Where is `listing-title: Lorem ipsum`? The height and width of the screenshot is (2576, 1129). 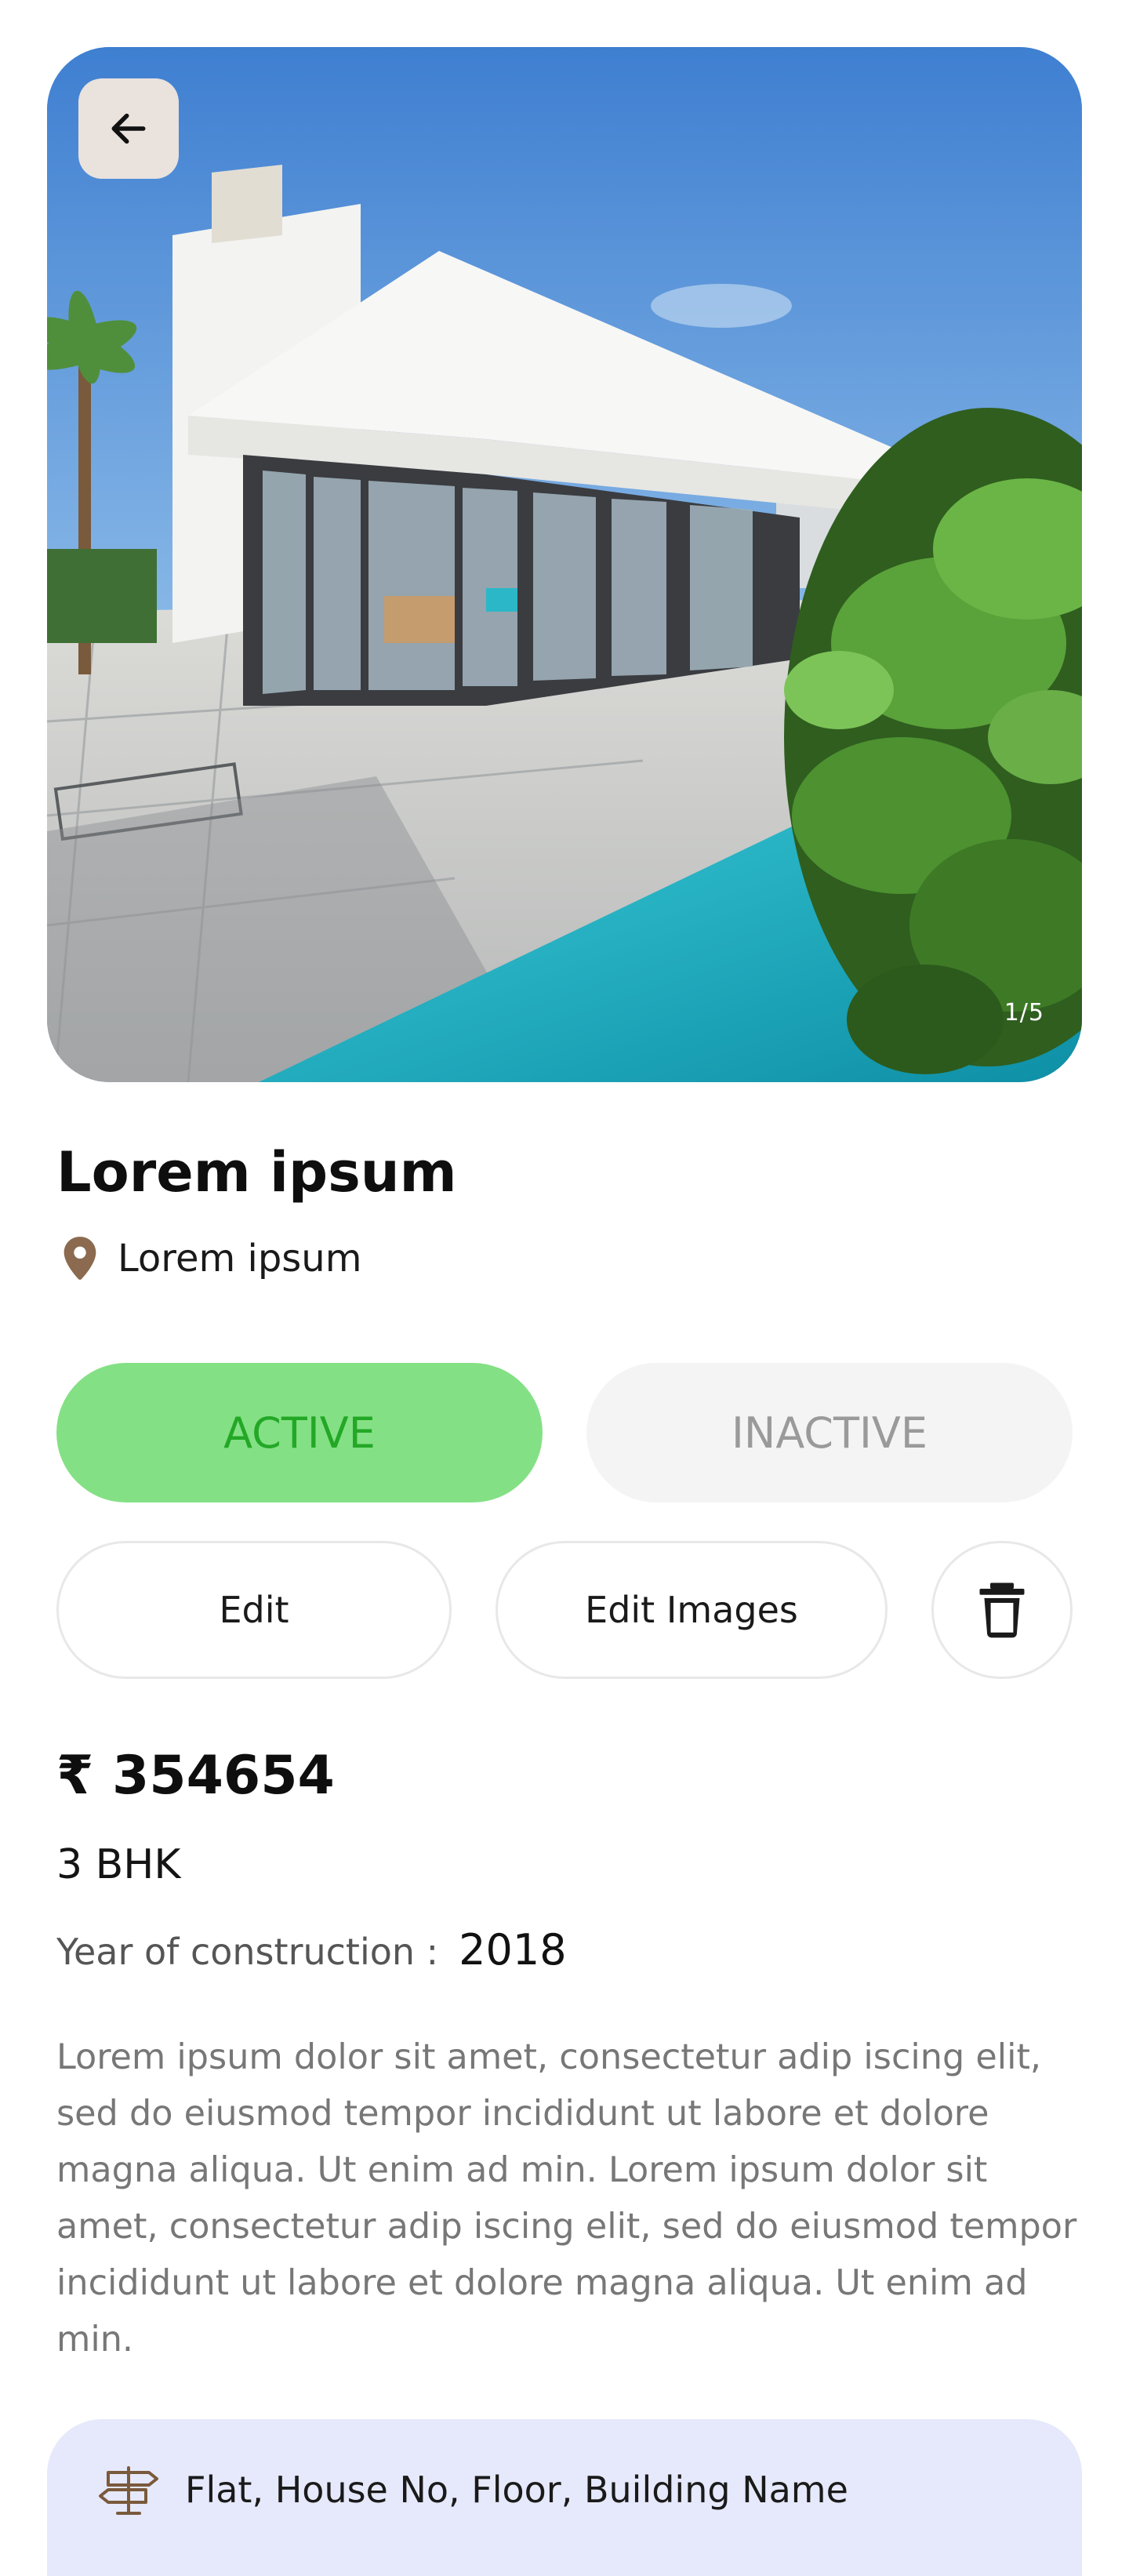
listing-title: Lorem ipsum is located at coordinates (256, 1172).